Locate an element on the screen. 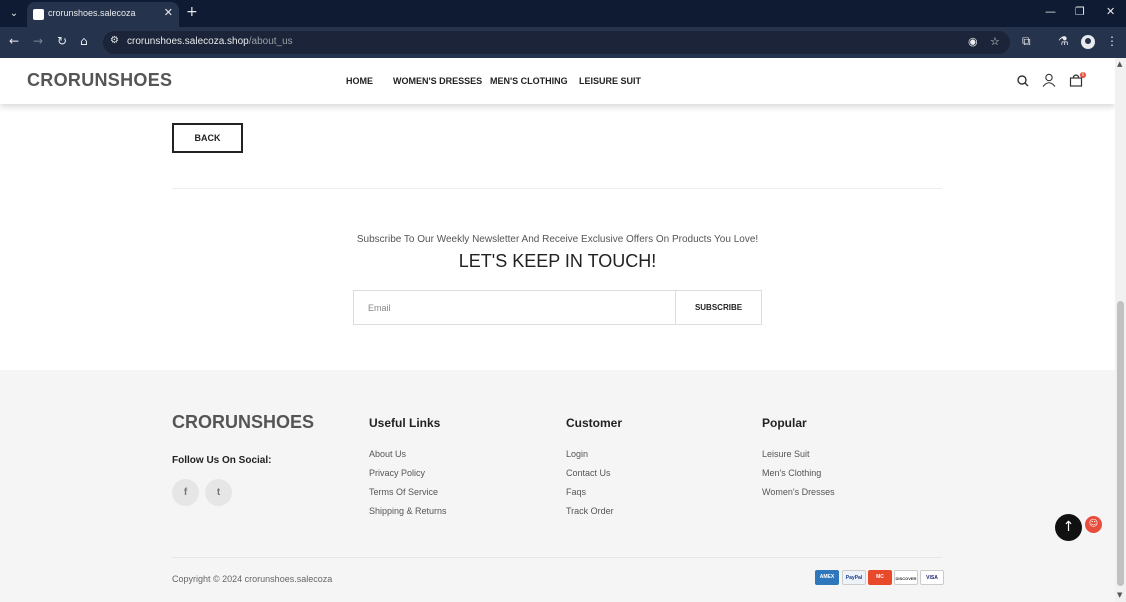 The image size is (1126, 602). visa-icon: VISA is located at coordinates (932, 577).